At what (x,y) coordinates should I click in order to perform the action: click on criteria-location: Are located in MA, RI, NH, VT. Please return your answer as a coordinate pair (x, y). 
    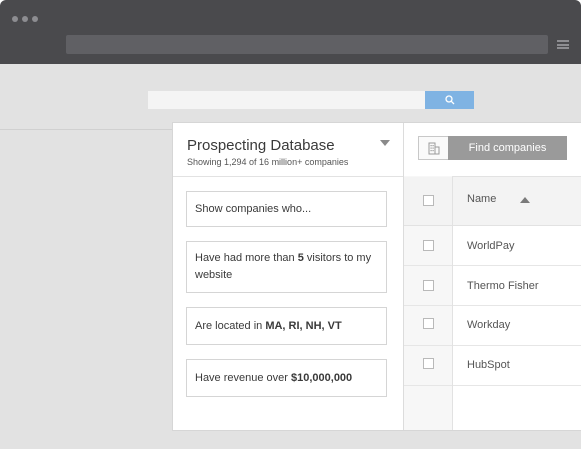
    Looking at the image, I should click on (286, 326).